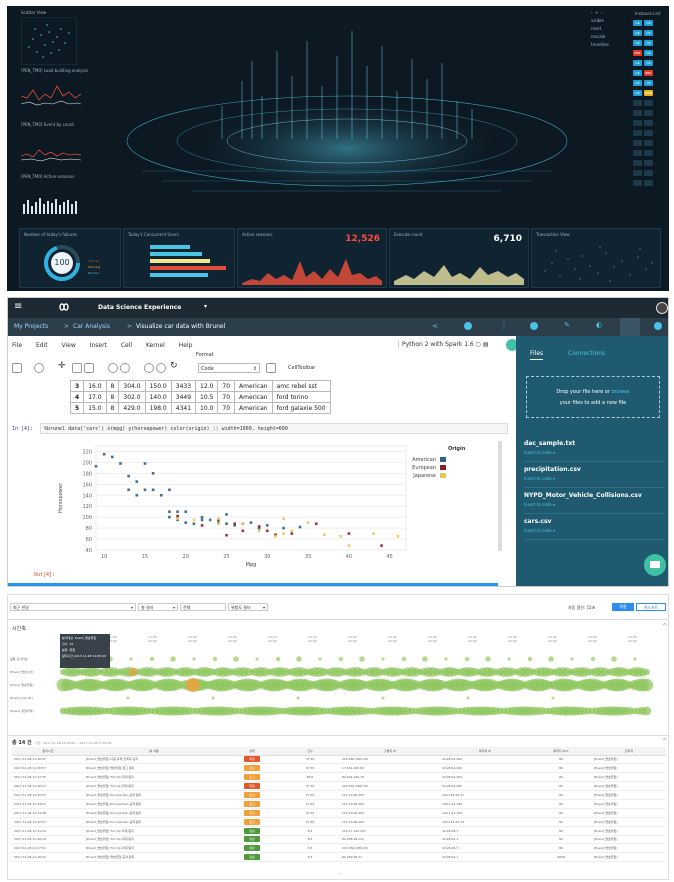 The height and width of the screenshot is (882, 674). I want to click on avatar, so click(662, 308).